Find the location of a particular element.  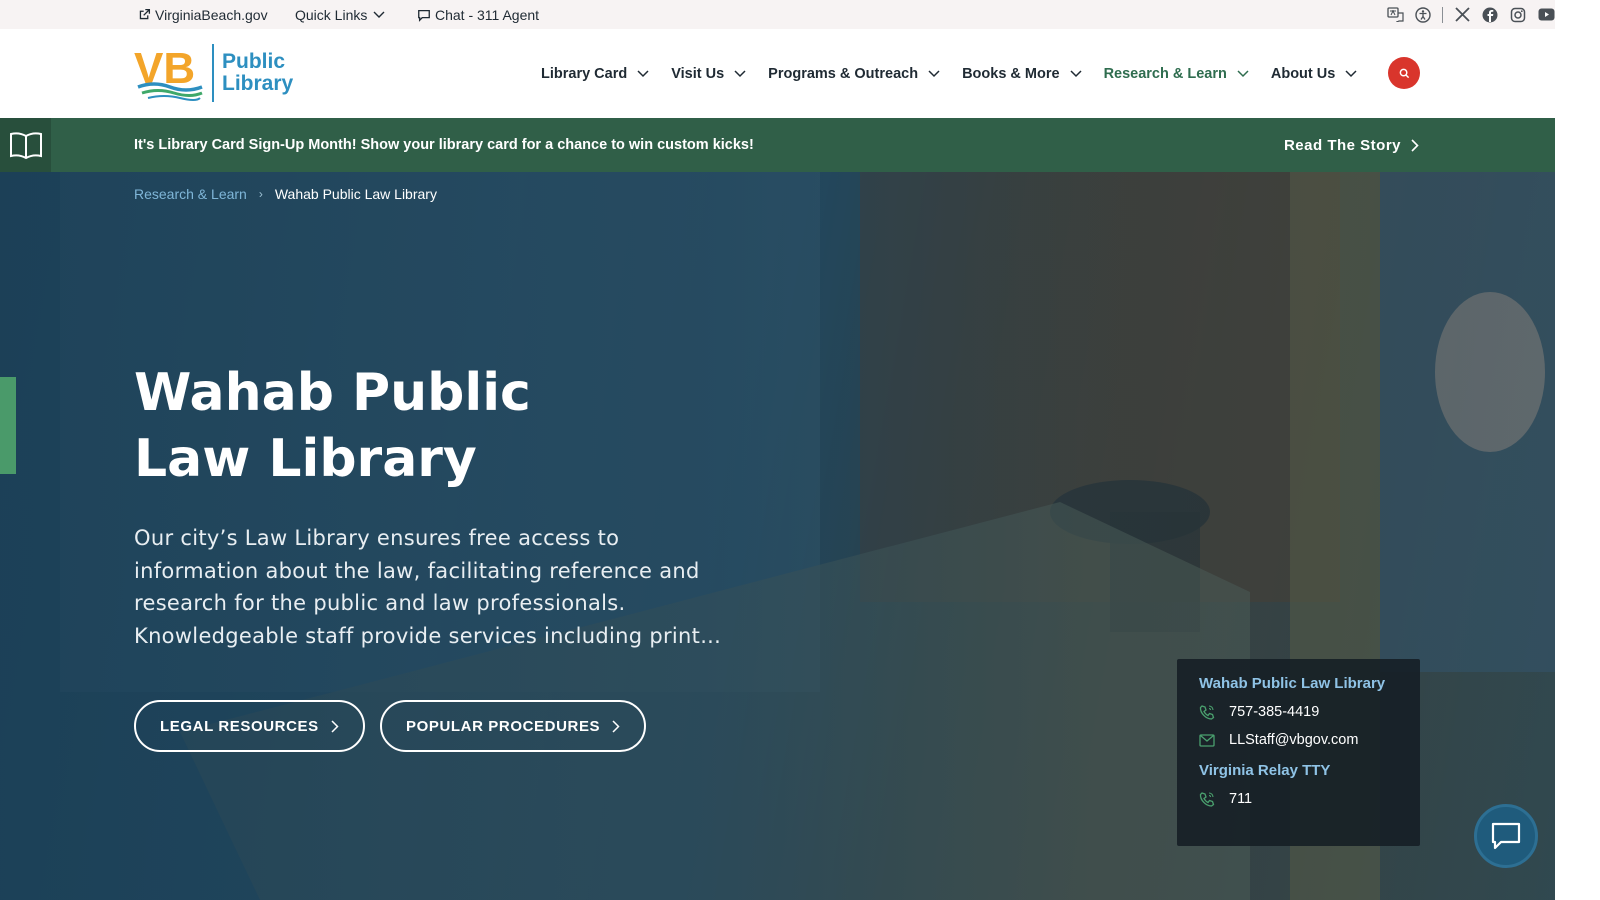

tty-title: Virginia Relay TTY is located at coordinates (1265, 770).